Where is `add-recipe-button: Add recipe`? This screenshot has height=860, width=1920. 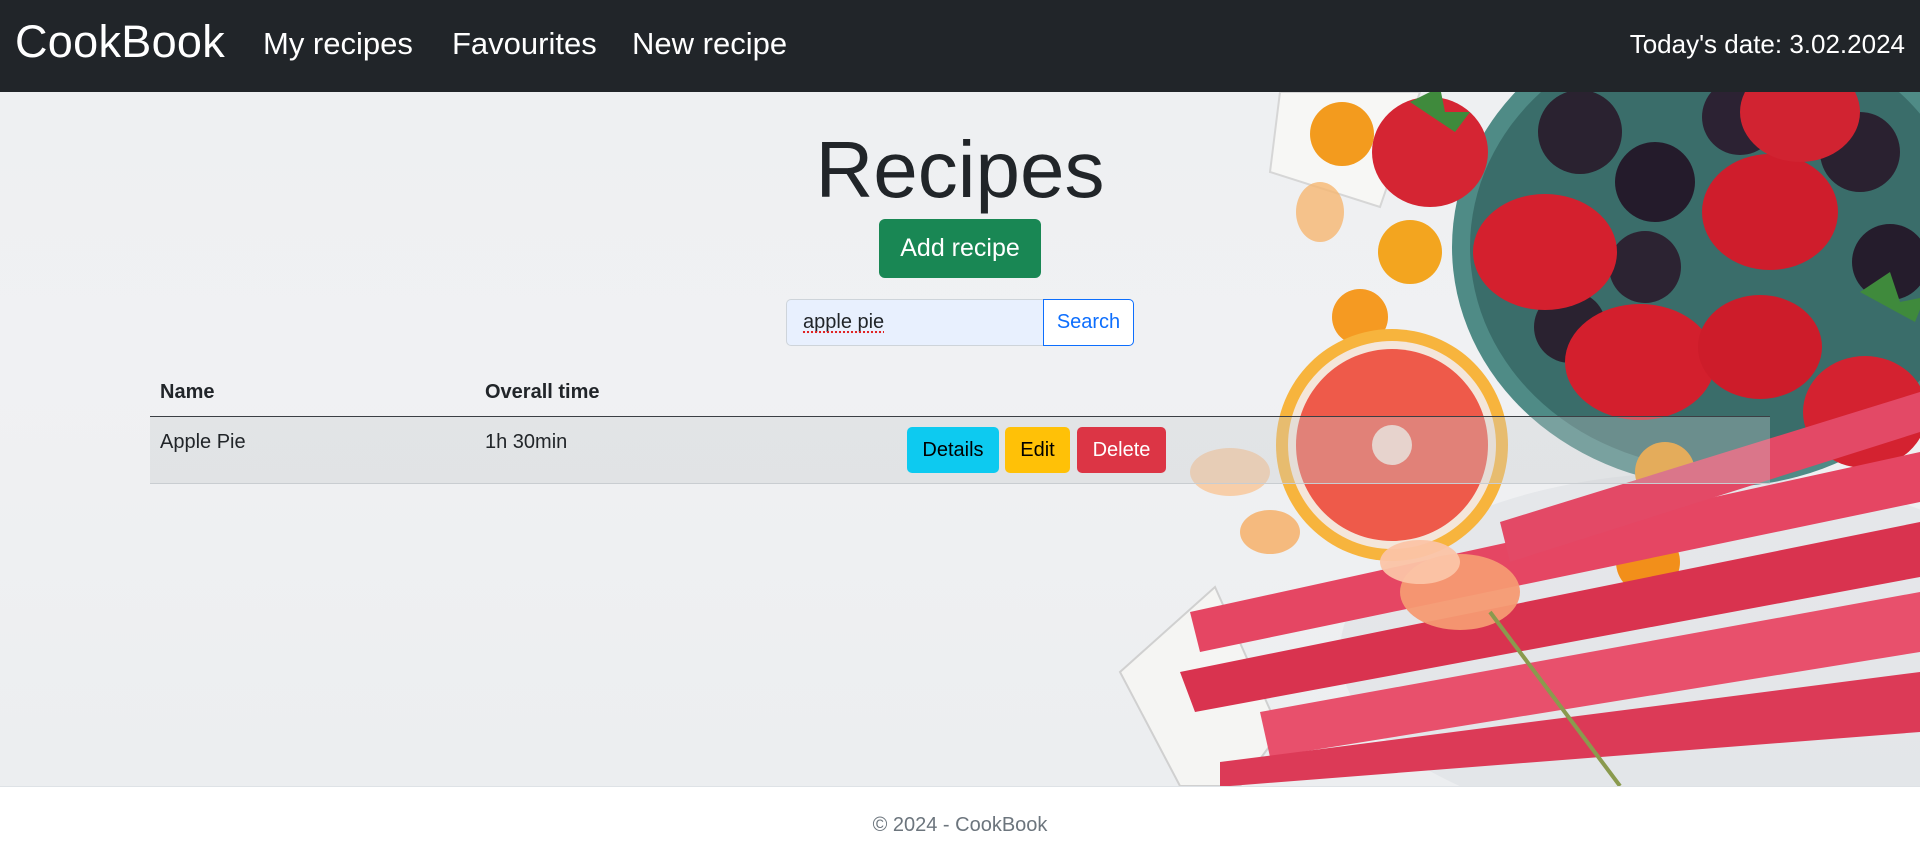 add-recipe-button: Add recipe is located at coordinates (960, 248).